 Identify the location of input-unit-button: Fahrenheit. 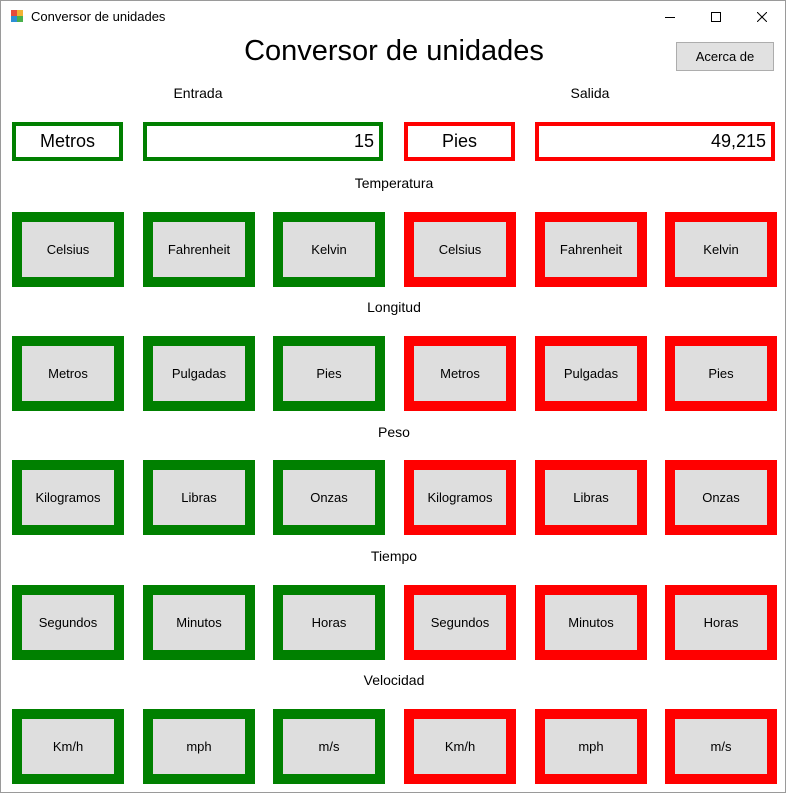
(199, 249).